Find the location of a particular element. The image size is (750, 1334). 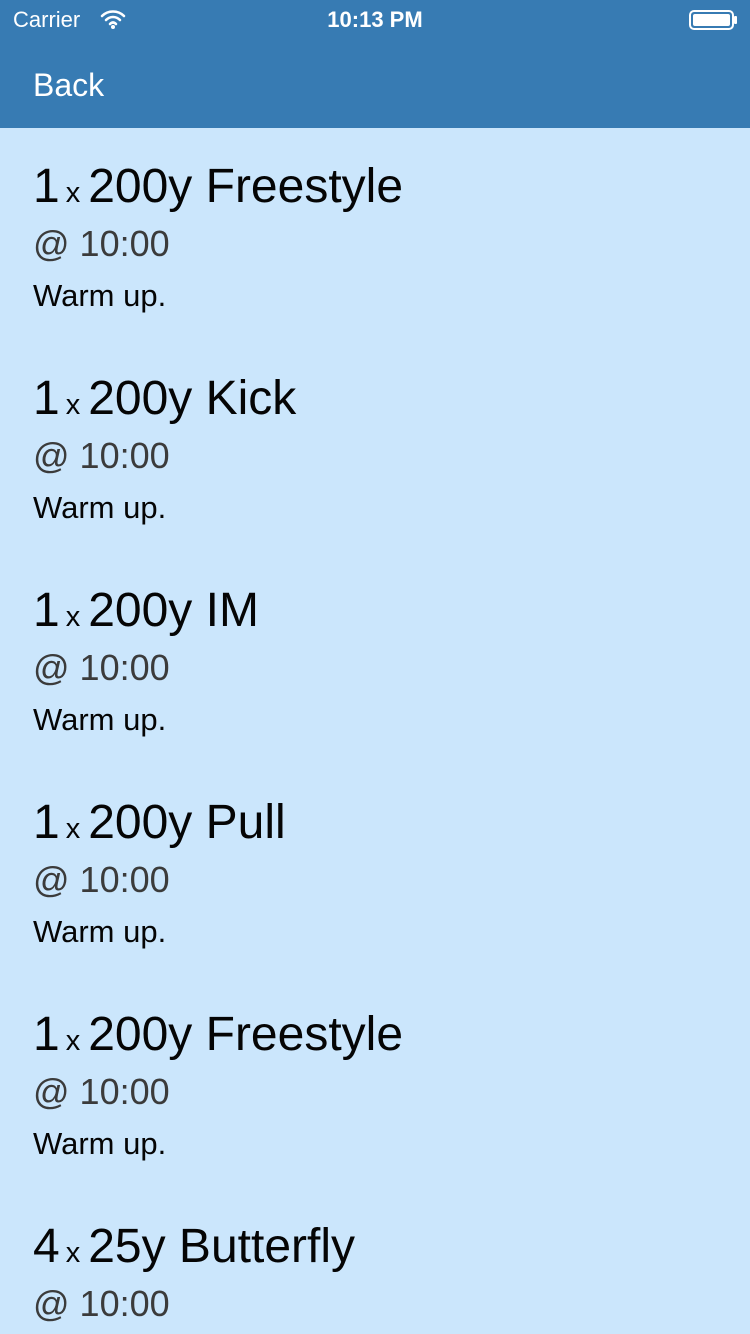

list-item: 1 x 200y Kick @ 10:00 Warm up. is located at coordinates (378, 446).